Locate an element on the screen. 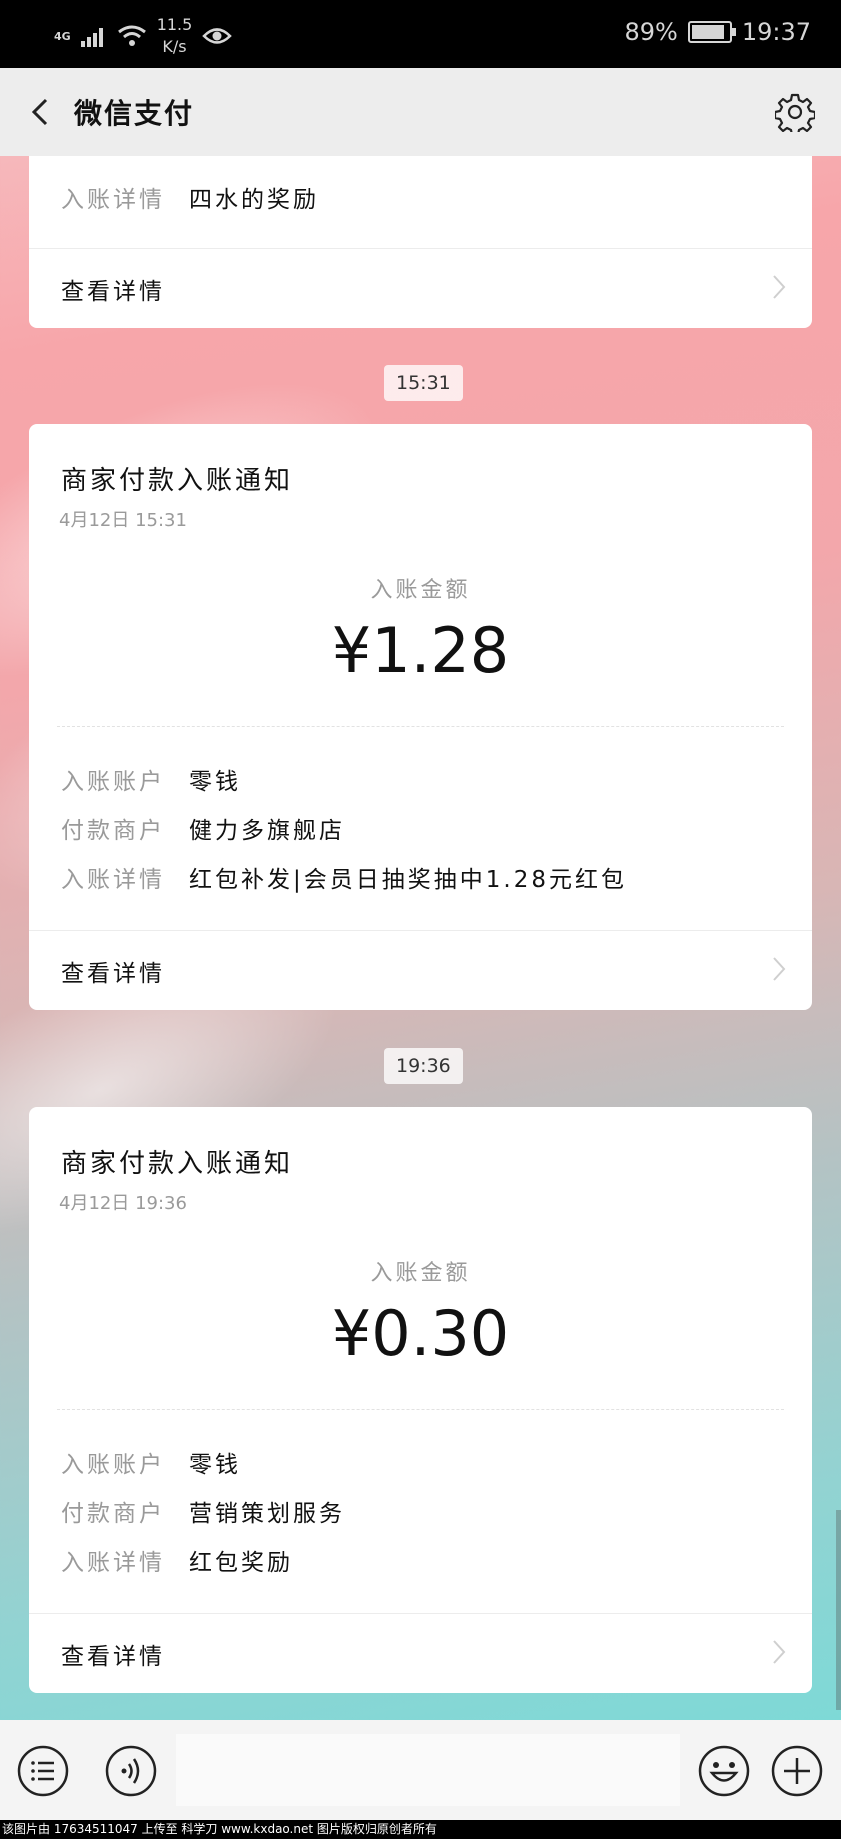 This screenshot has width=841, height=1839. battery-fill is located at coordinates (707, 32).